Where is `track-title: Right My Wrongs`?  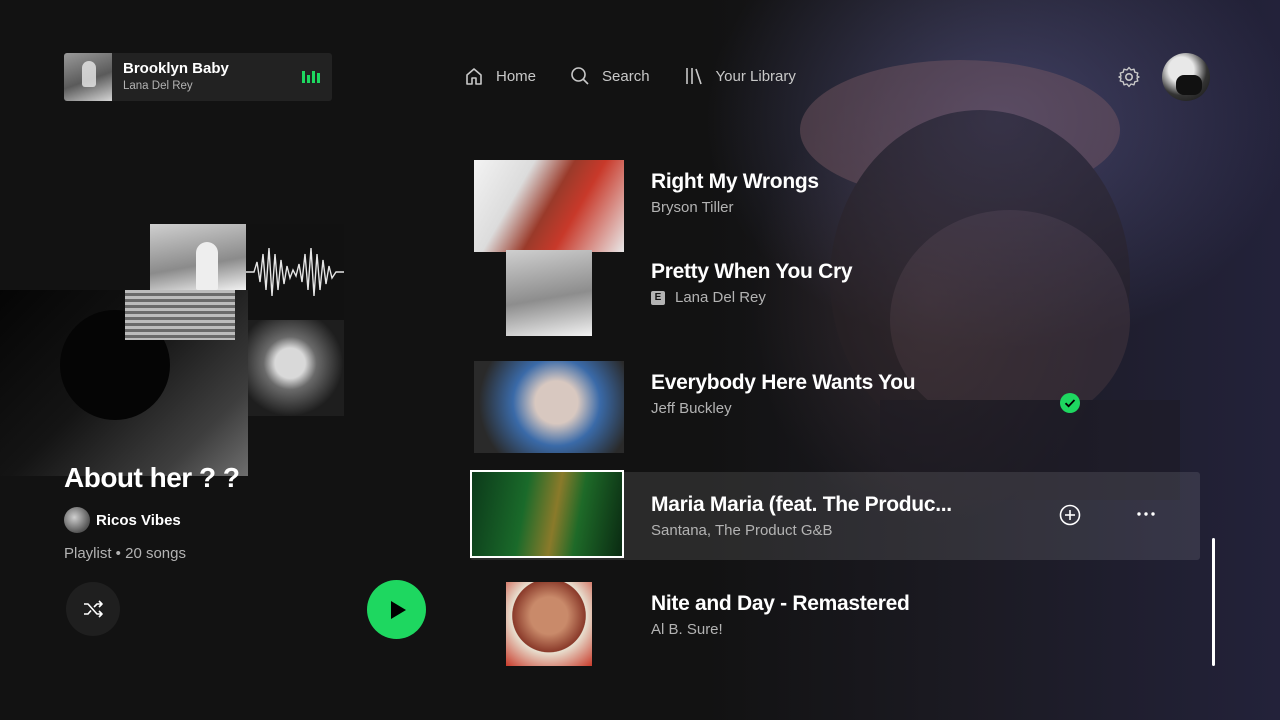
track-title: Right My Wrongs is located at coordinates (735, 181).